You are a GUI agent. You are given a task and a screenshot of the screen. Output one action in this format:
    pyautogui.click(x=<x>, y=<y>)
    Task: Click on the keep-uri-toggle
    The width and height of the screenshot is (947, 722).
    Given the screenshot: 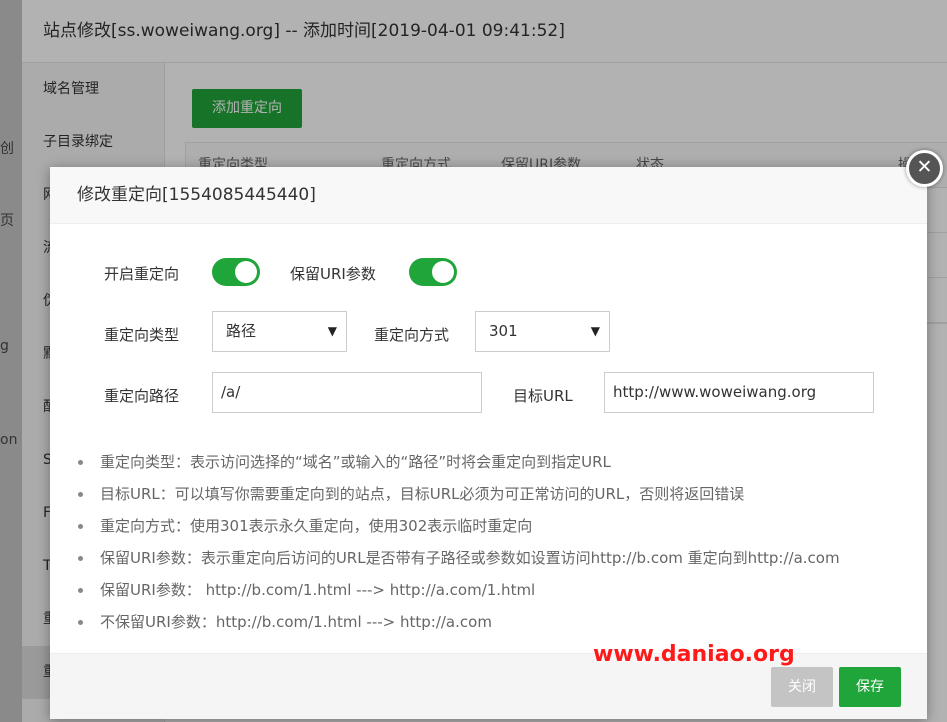 What is the action you would take?
    pyautogui.click(x=433, y=272)
    